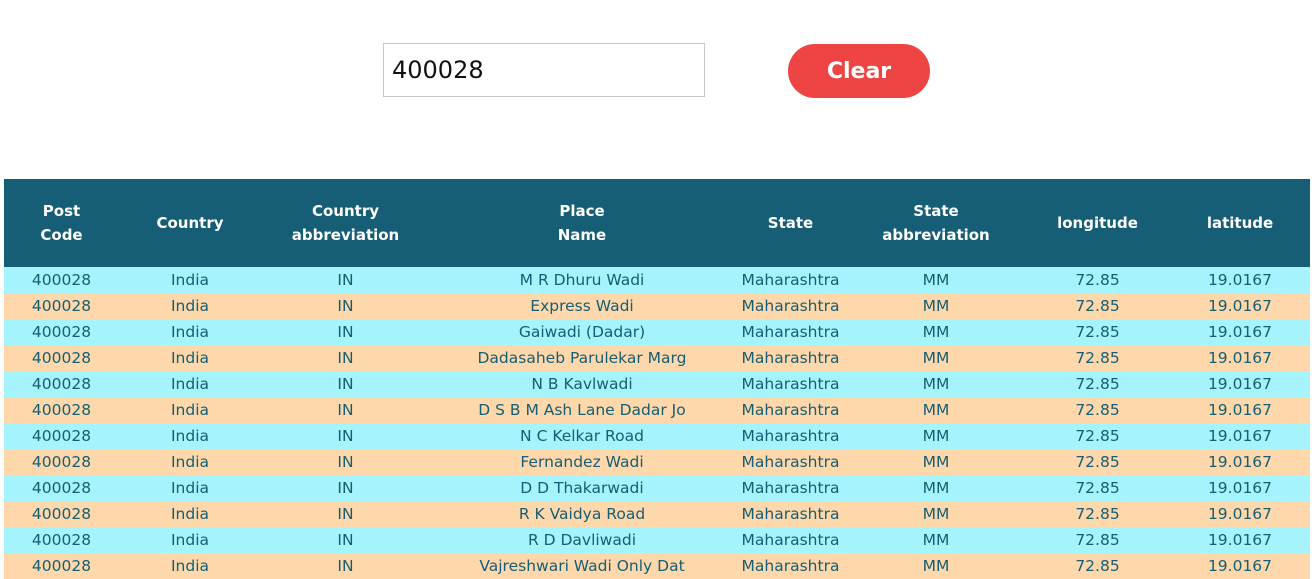 This screenshot has height=579, width=1315. I want to click on postcode-search-input, so click(544, 70).